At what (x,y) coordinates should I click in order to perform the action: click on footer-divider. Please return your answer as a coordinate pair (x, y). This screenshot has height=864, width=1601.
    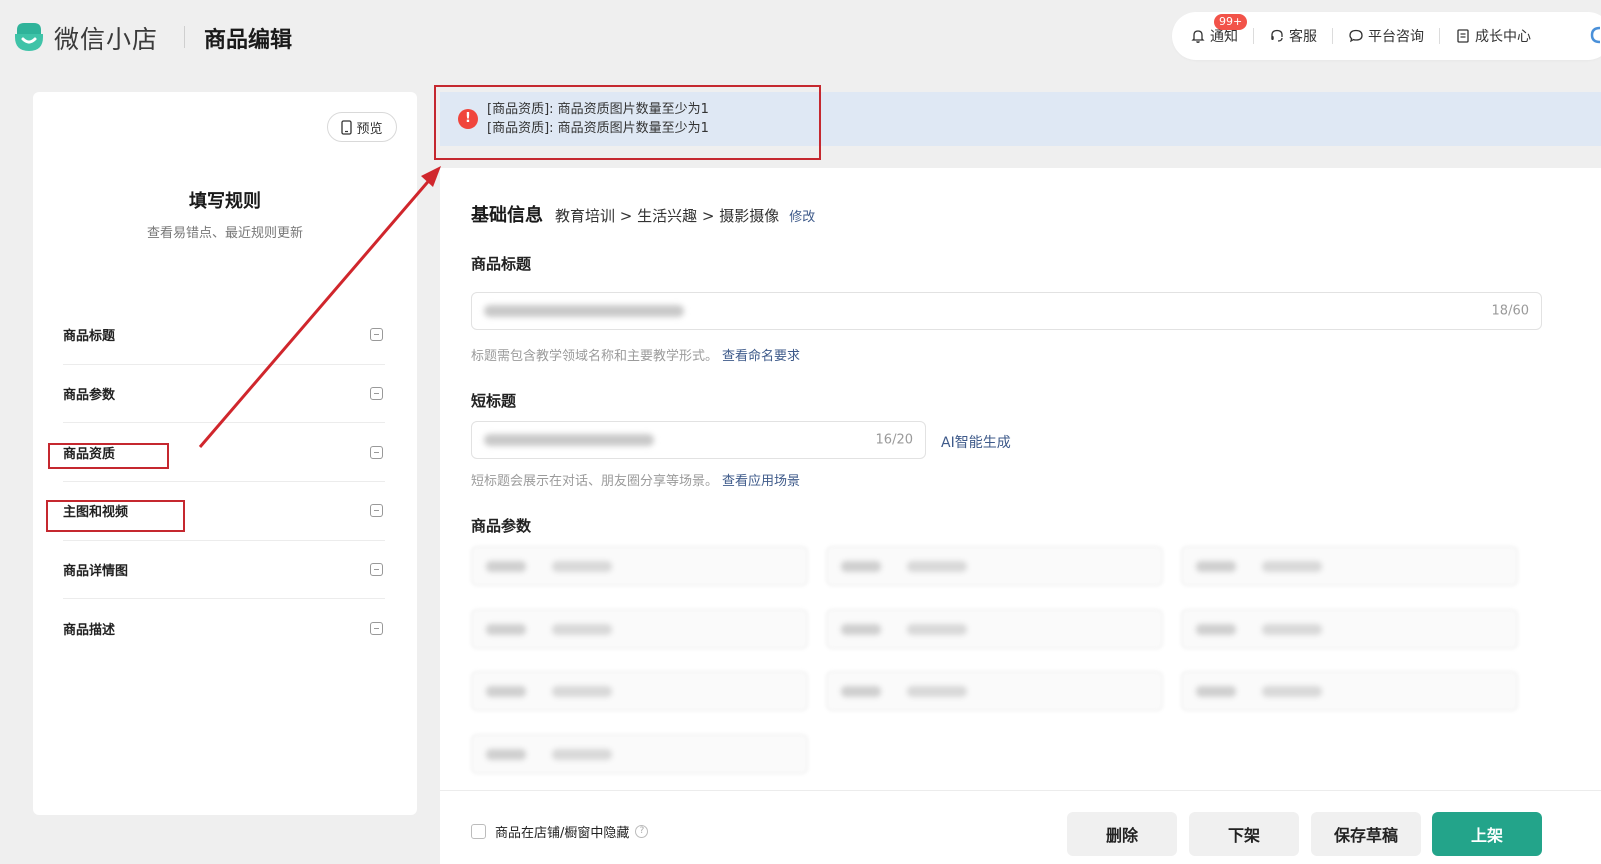
    Looking at the image, I should click on (1020, 790).